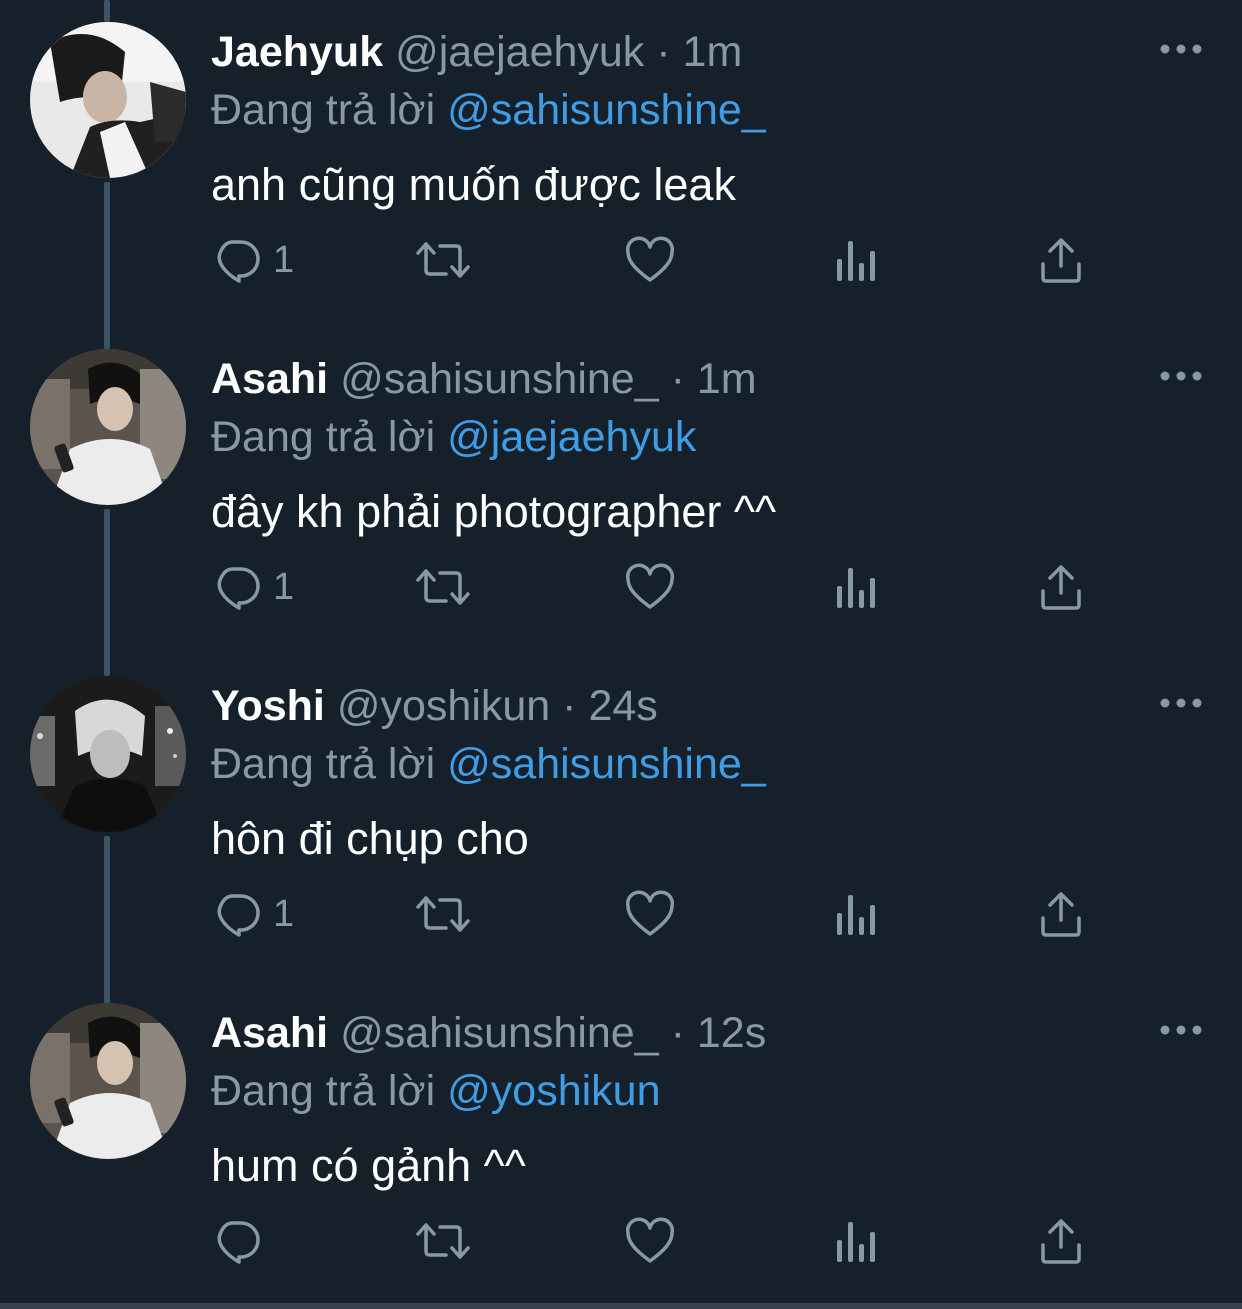 The width and height of the screenshot is (1242, 1309). What do you see at coordinates (621, 1241) in the screenshot?
I see `action-bar` at bounding box center [621, 1241].